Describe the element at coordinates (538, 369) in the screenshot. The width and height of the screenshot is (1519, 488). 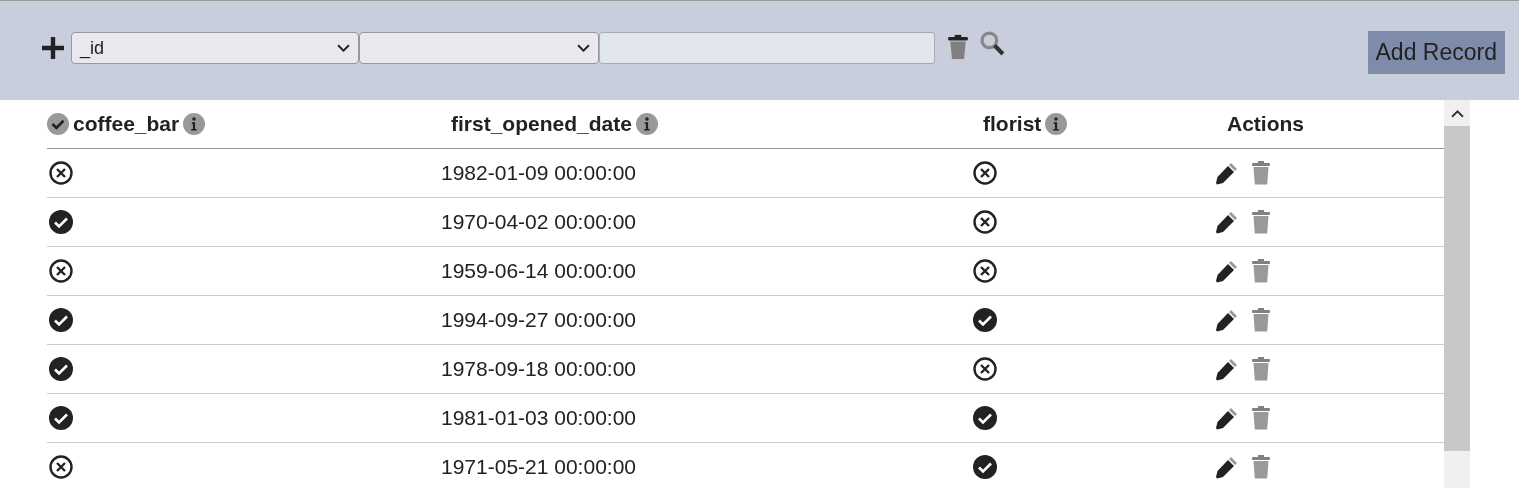
I see `table-cell: 1978-09-18 00:00:00` at that location.